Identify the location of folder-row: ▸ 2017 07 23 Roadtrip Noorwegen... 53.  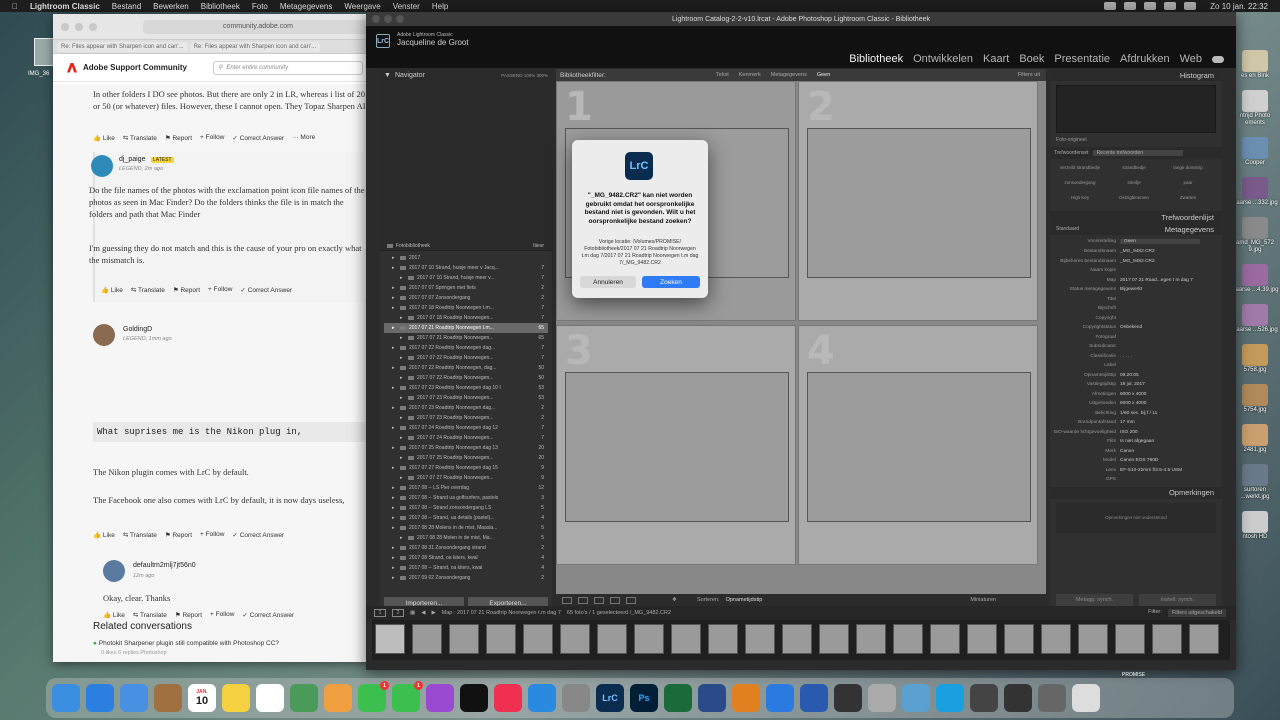
(466, 398).